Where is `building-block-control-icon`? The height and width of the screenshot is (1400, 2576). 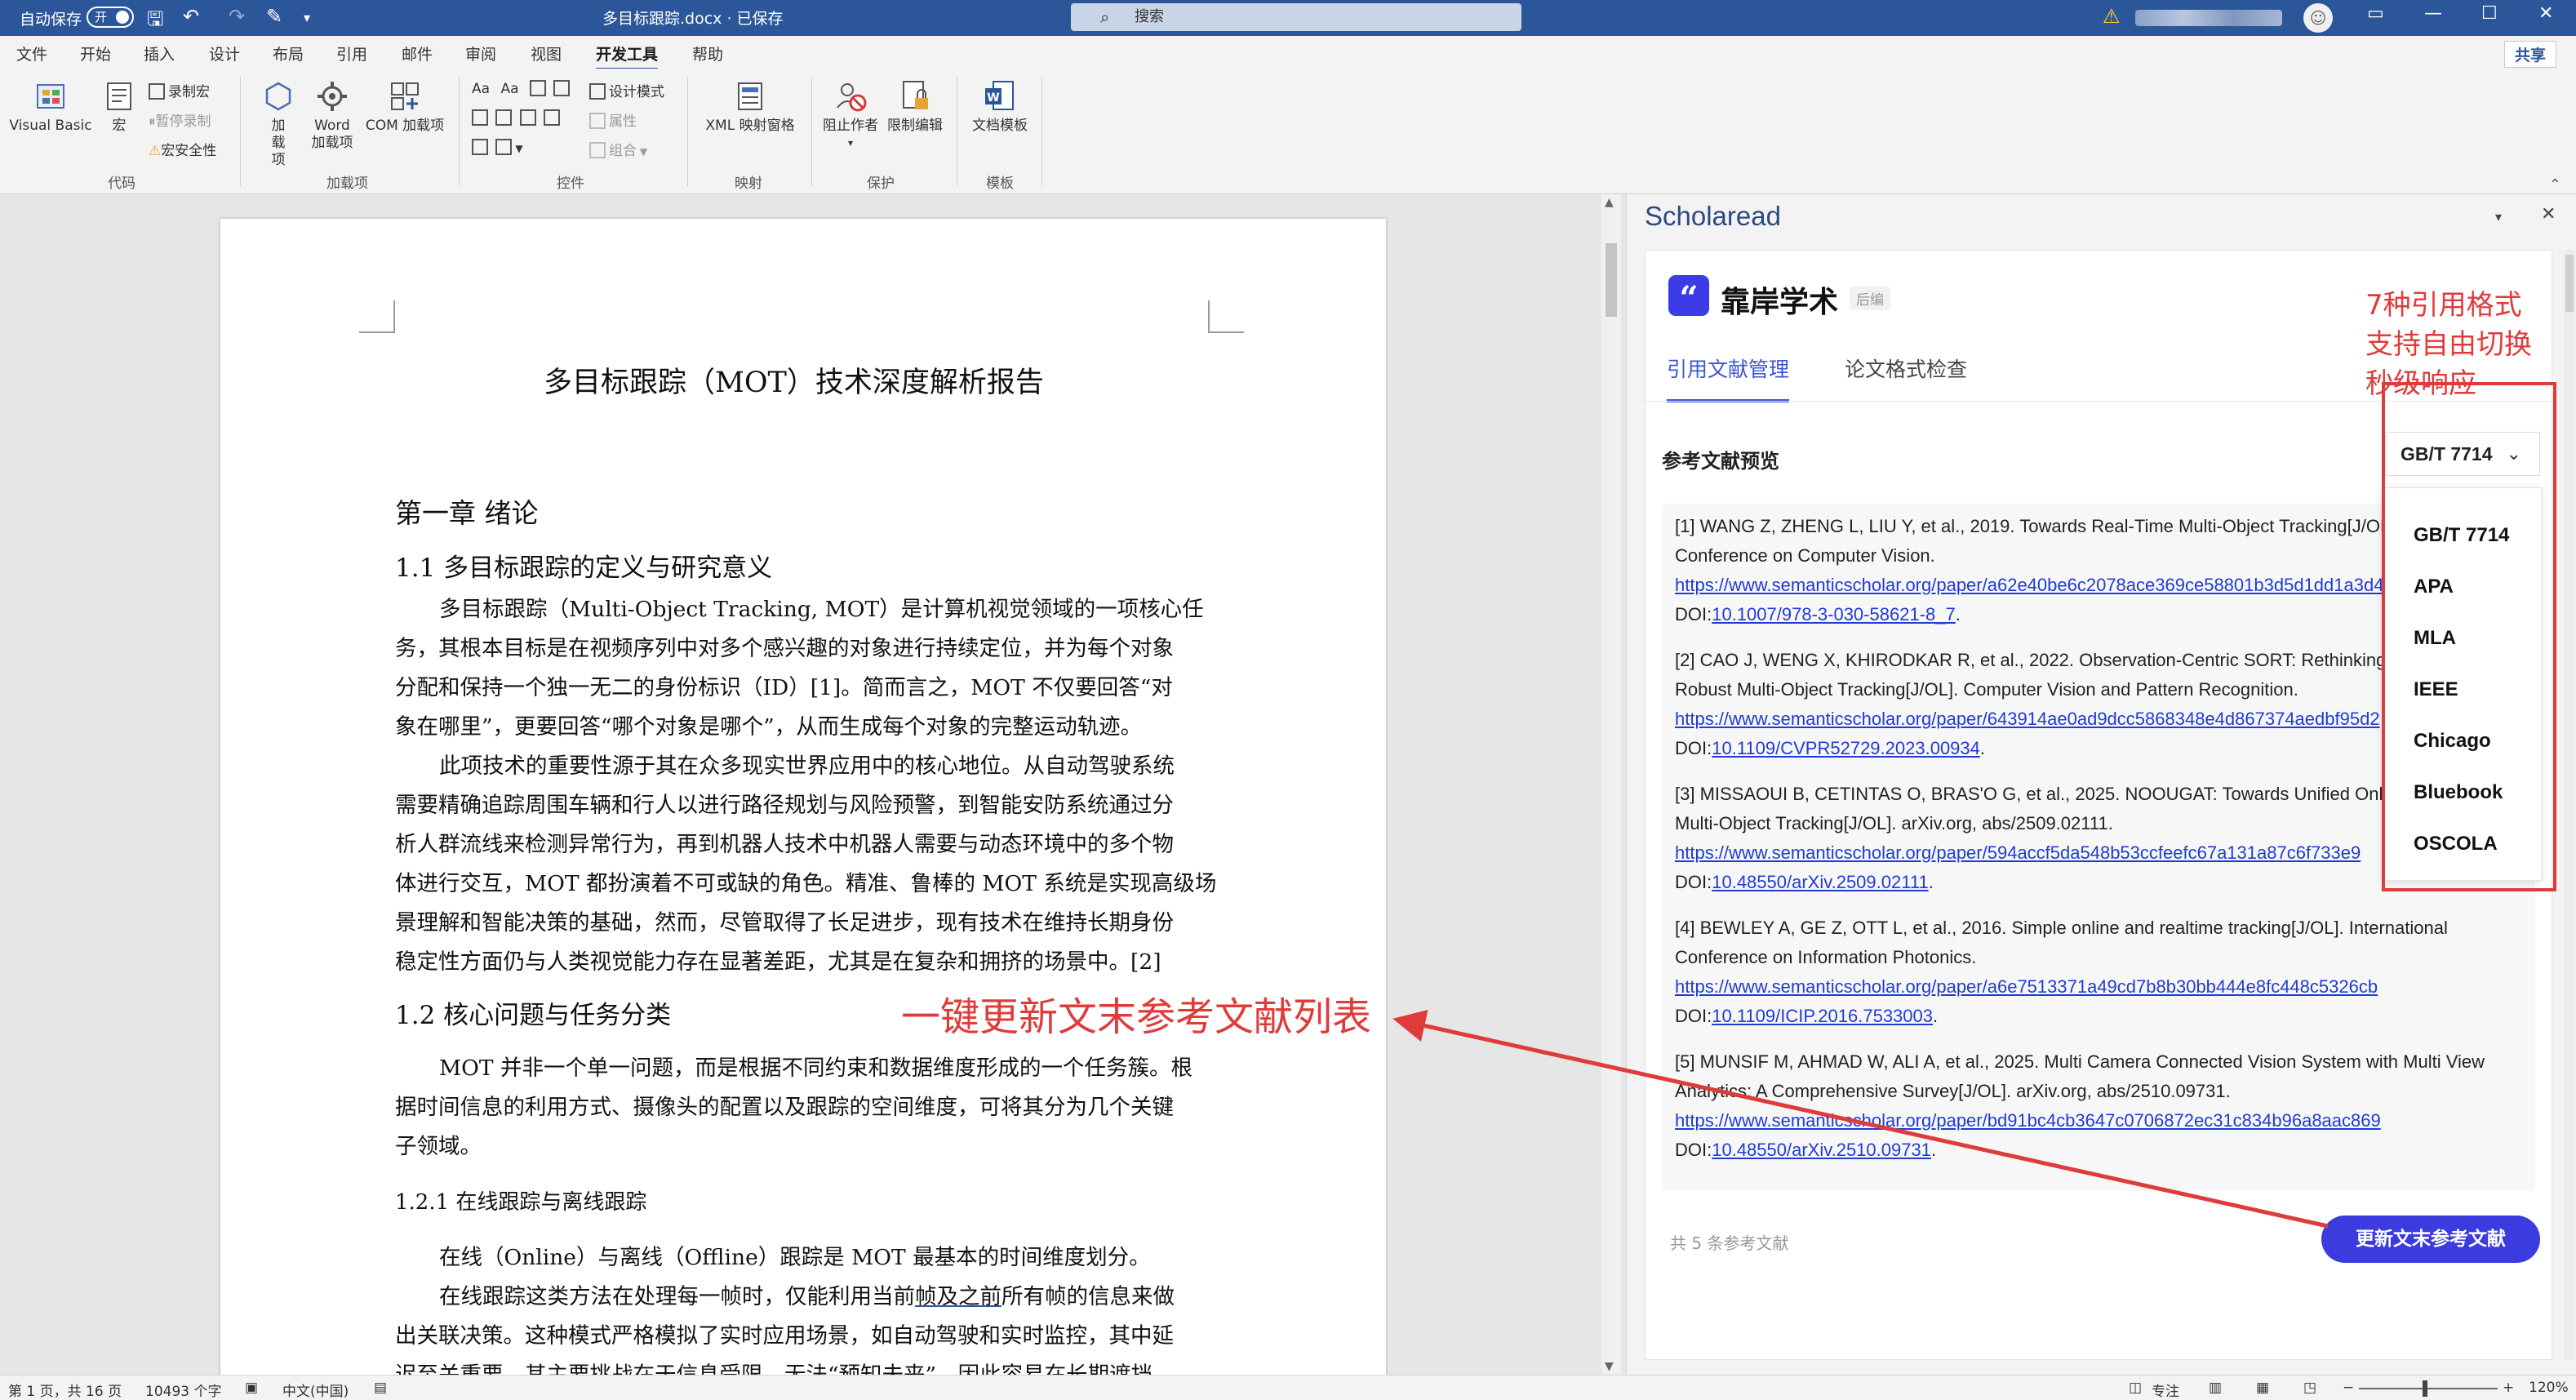
building-block-control-icon is located at coordinates (562, 88).